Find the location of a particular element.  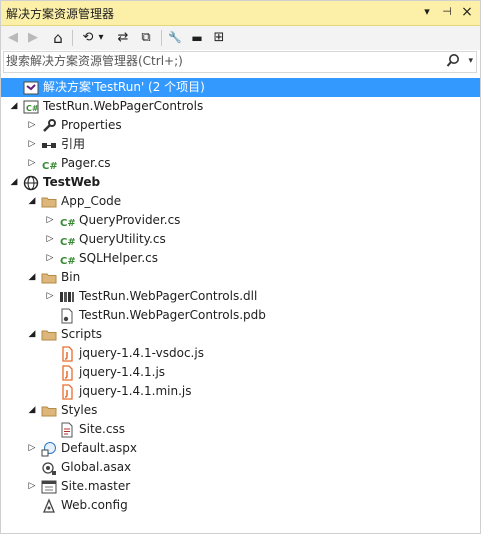

tree-item-label: TestWeb is located at coordinates (72, 182).